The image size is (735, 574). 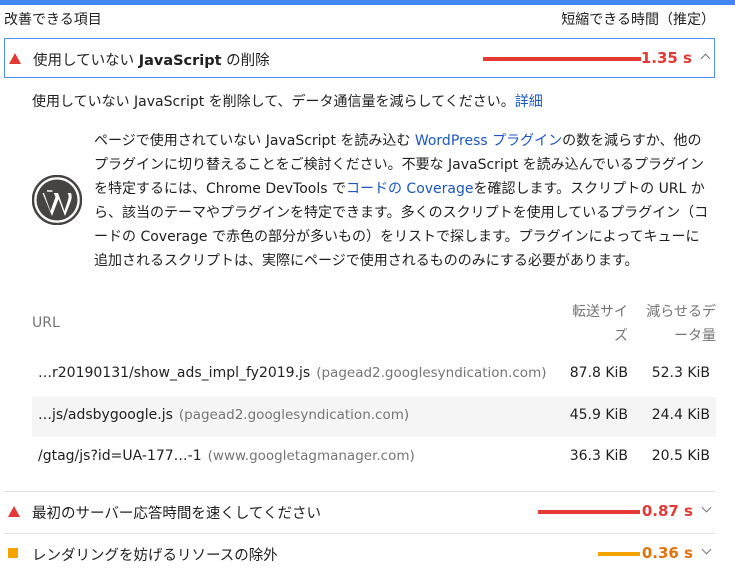 I want to click on column-header-transfer-size: 転送サイズ, so click(x=600, y=324).